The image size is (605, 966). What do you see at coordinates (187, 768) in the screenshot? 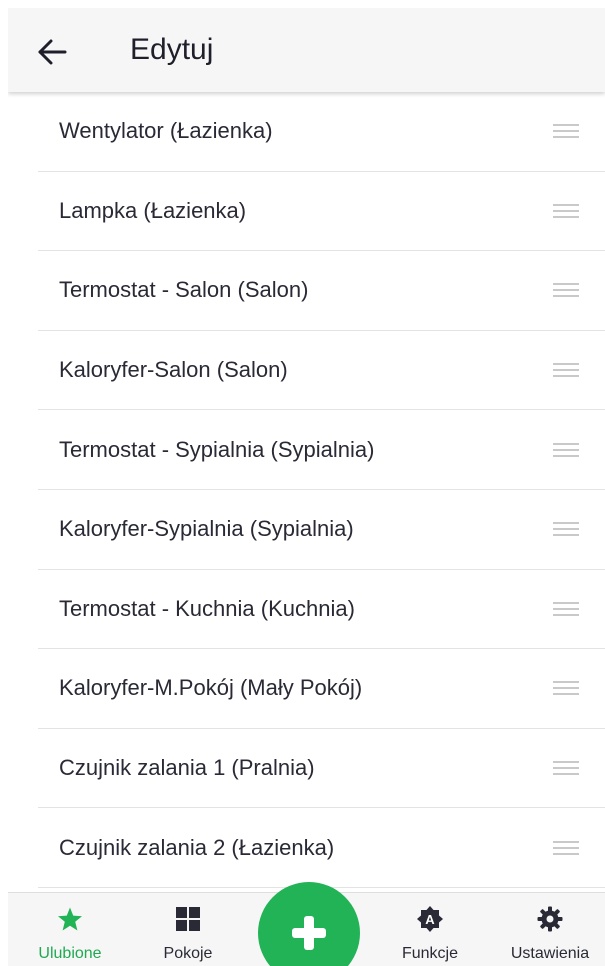
I see `list-item-label: Czujnik zalania 1 (Pralnia)` at bounding box center [187, 768].